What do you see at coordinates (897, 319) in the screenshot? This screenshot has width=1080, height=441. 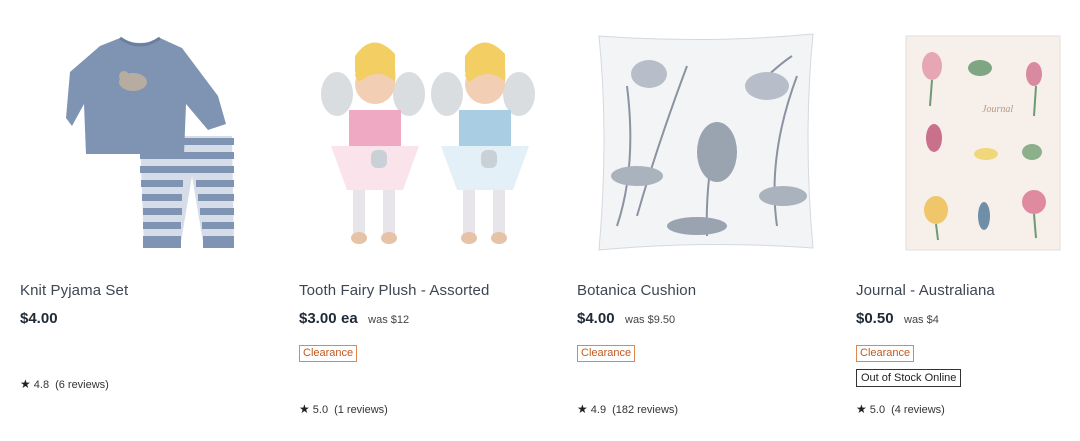 I see `price-row: $0.50 was $4` at bounding box center [897, 319].